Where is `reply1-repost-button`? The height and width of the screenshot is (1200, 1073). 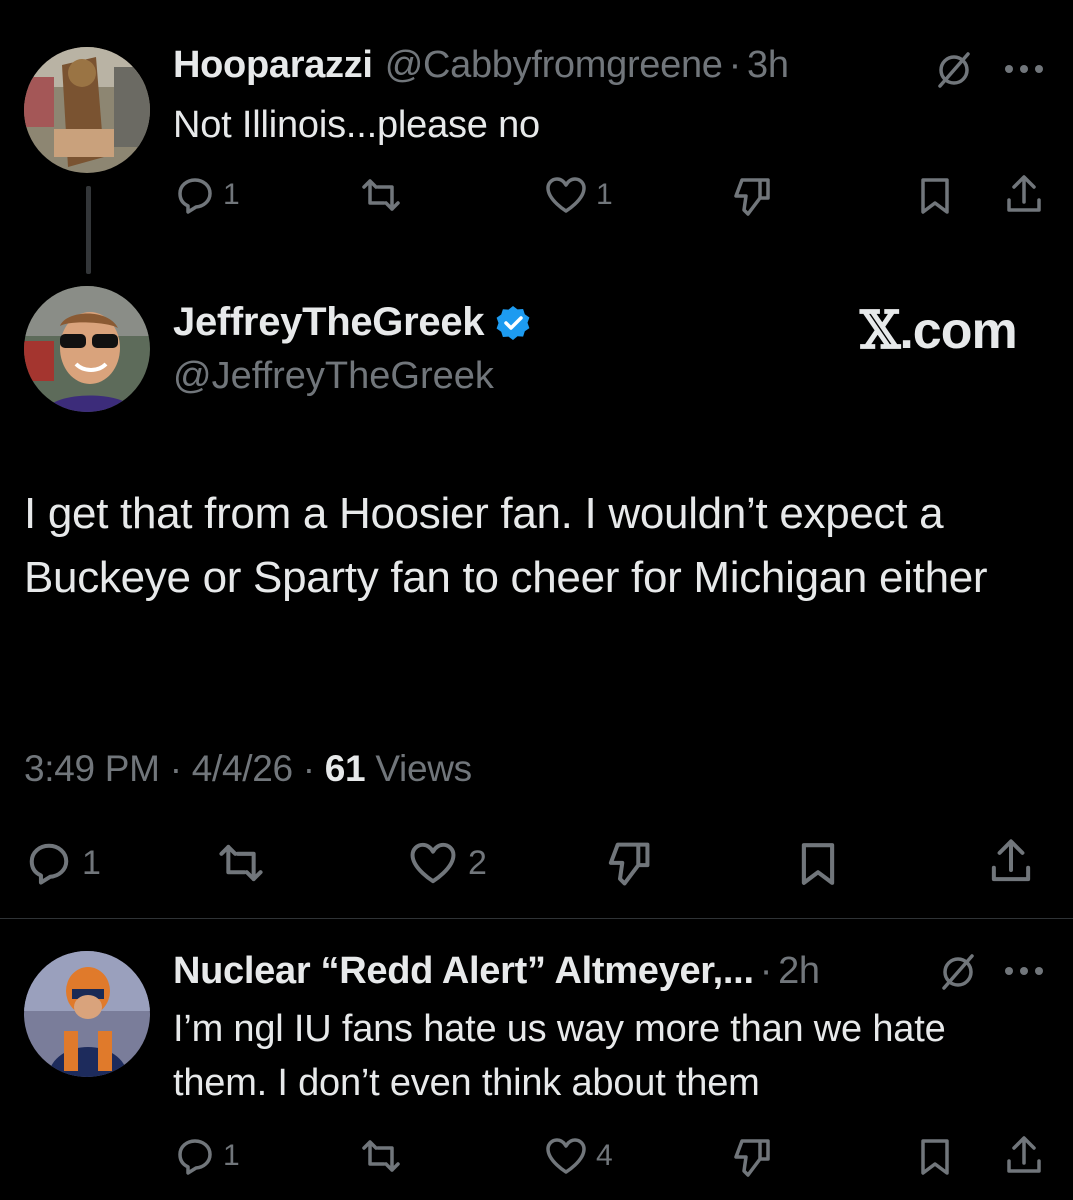
reply1-repost-button is located at coordinates (381, 195).